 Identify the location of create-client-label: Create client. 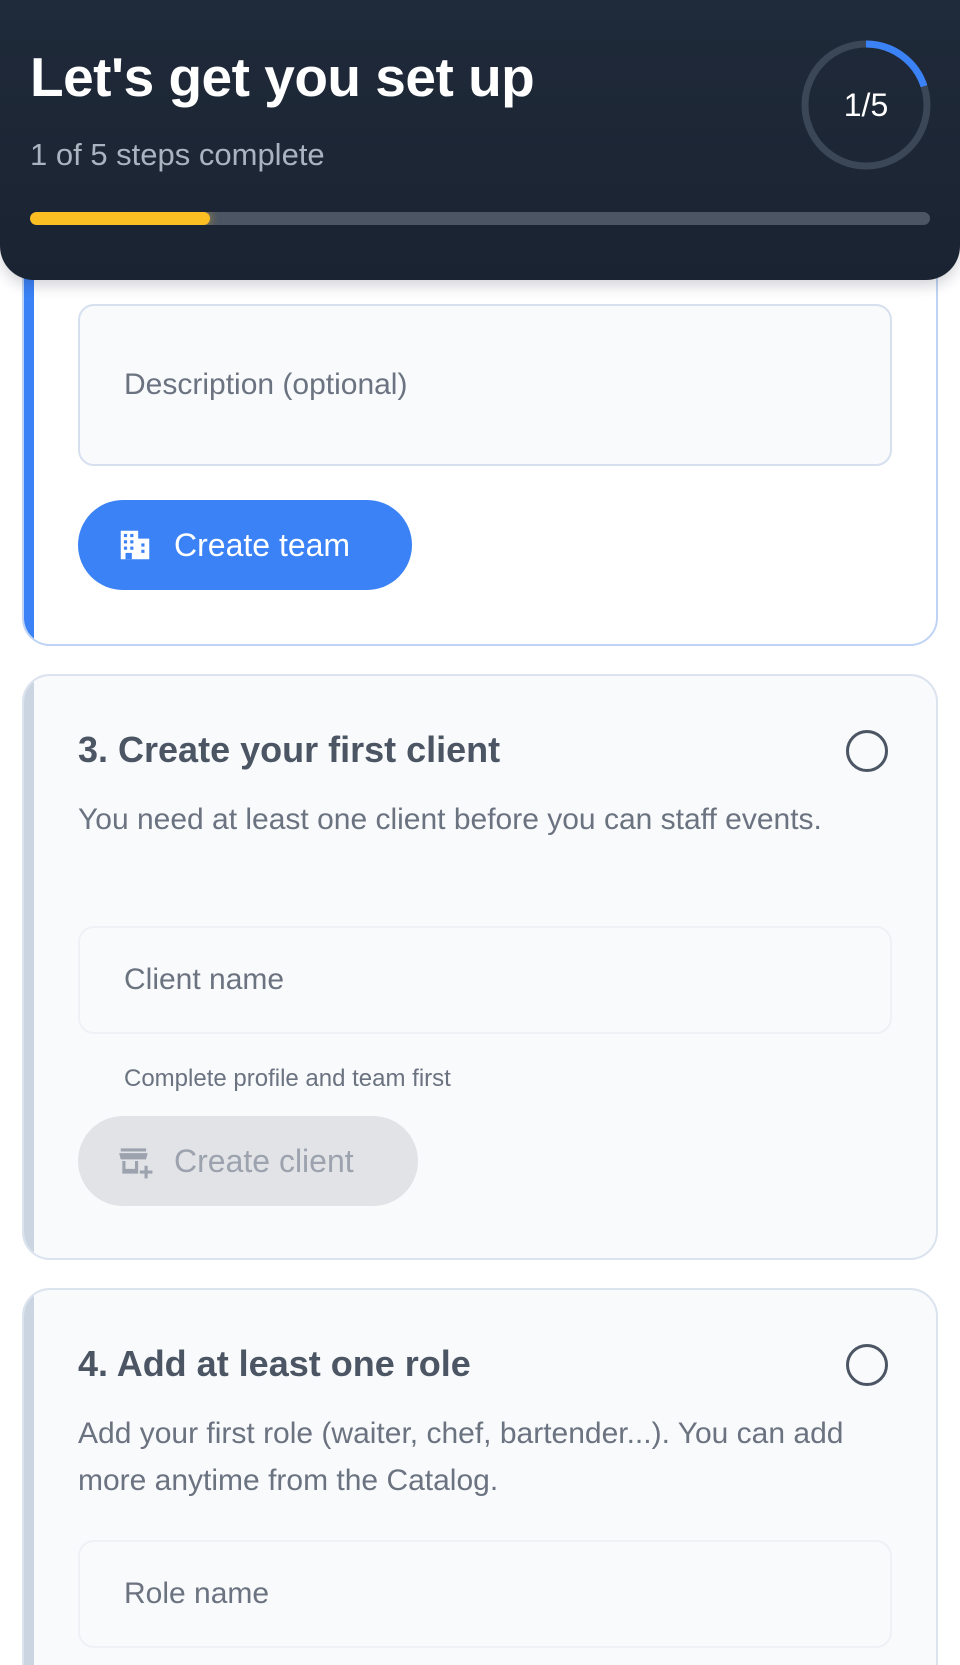
(264, 1160).